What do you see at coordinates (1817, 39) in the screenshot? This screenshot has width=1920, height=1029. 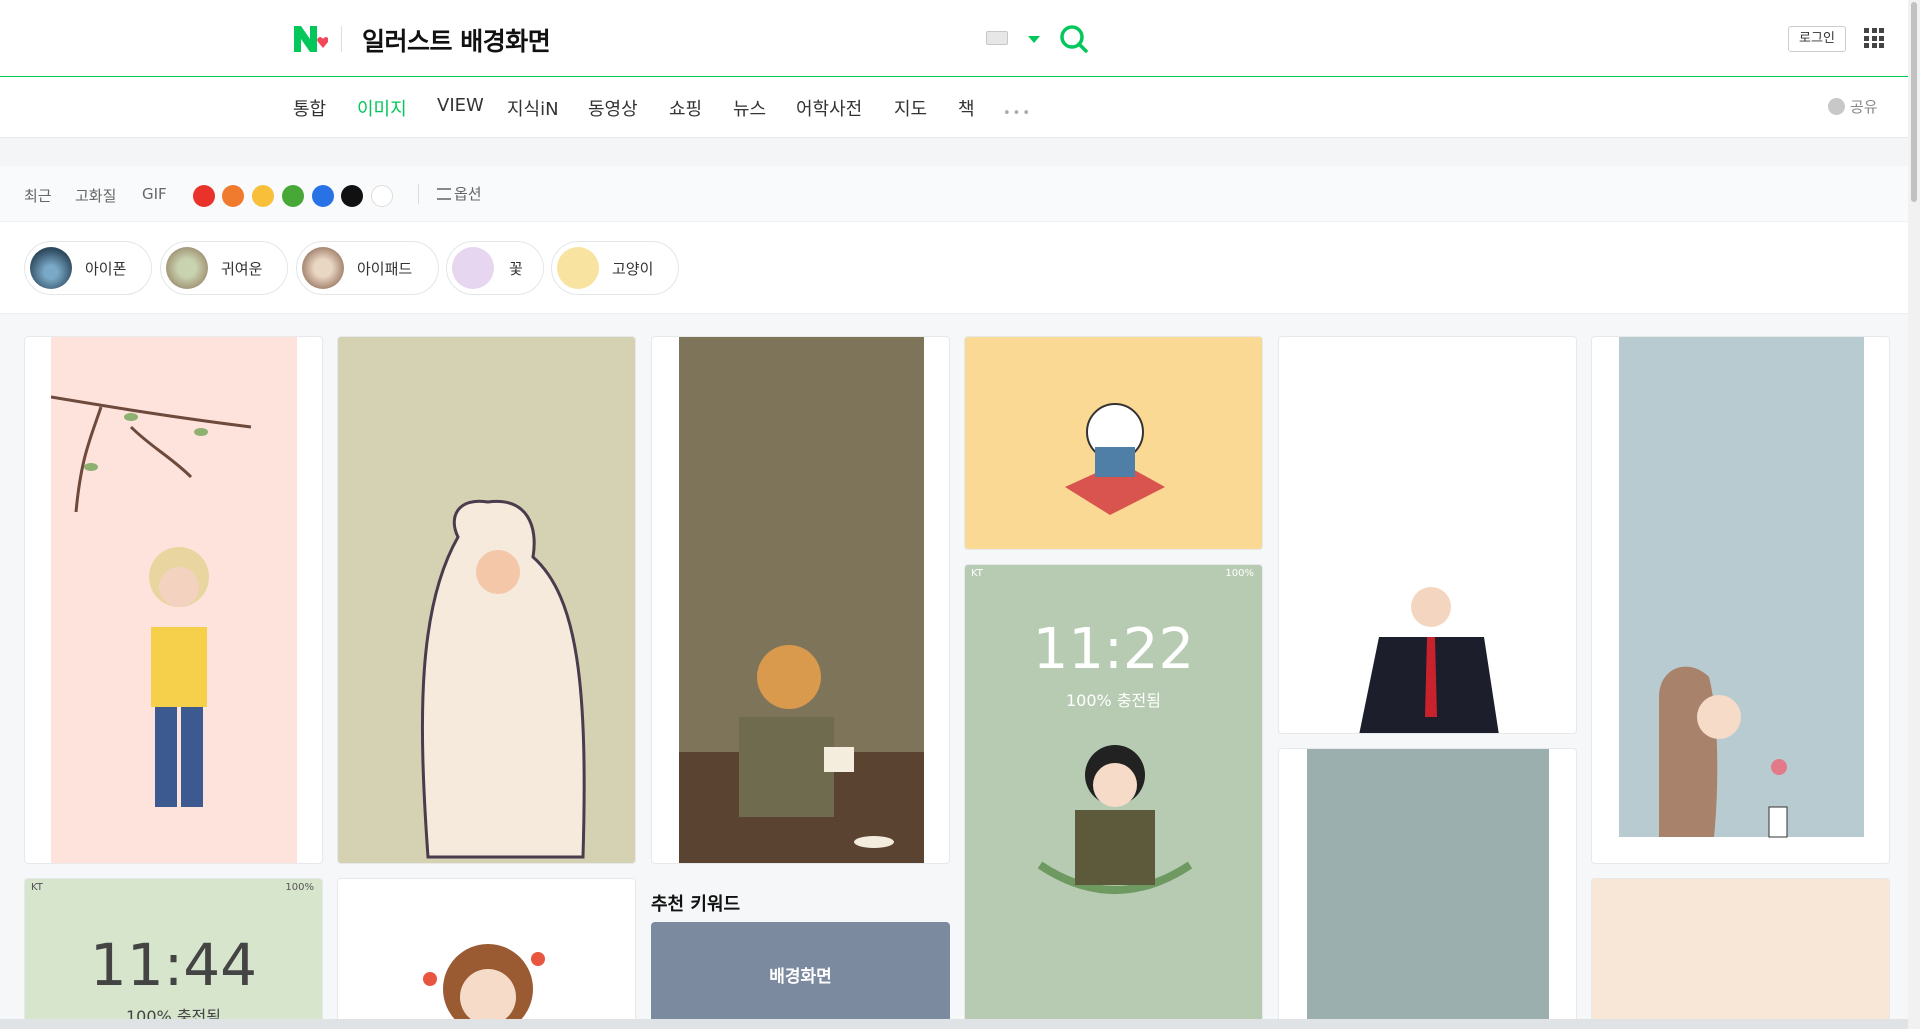 I see `login-button: 로그인` at bounding box center [1817, 39].